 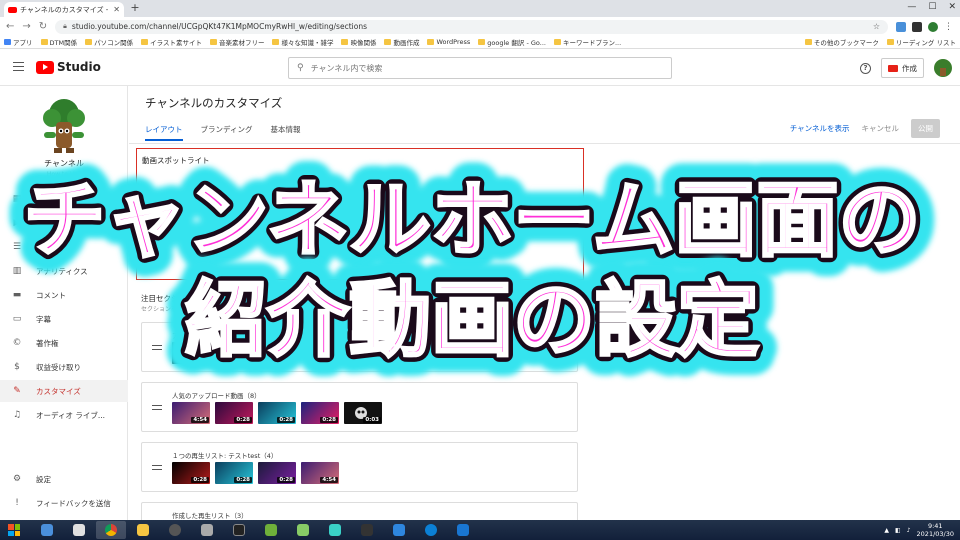 I want to click on section-title: 人気のアップロード動画（8）, so click(x=216, y=396).